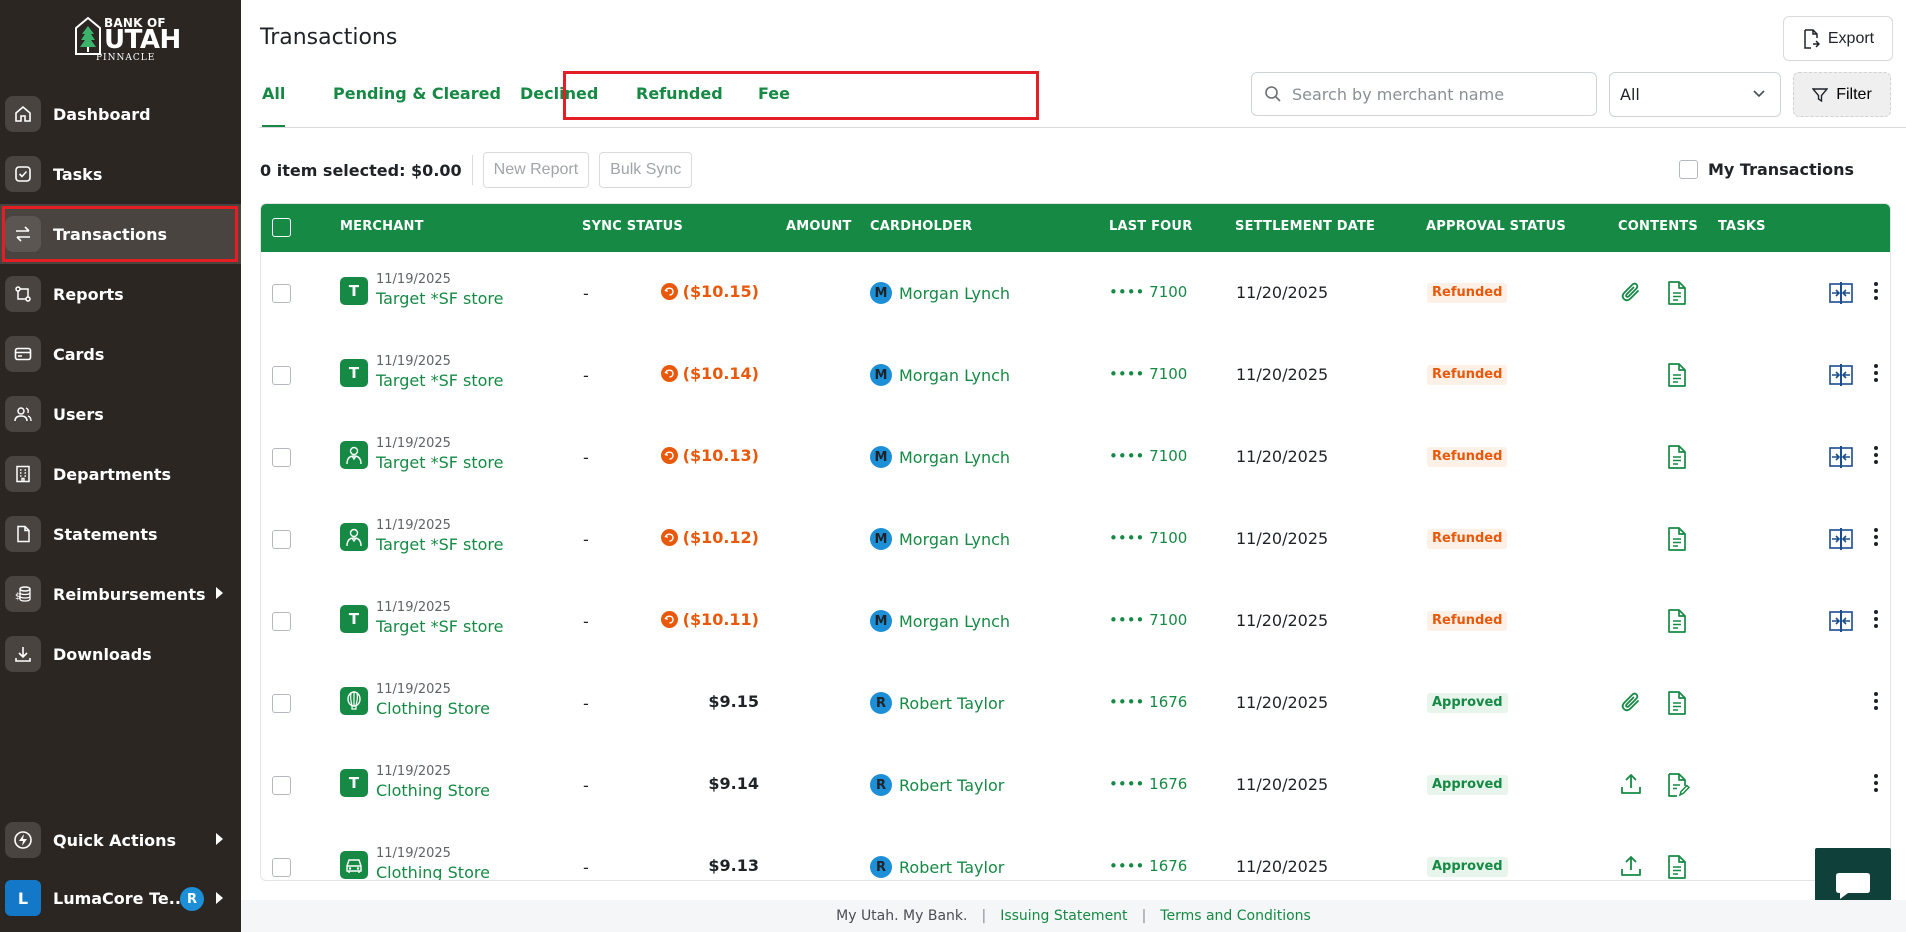  I want to click on issuing-statement-link: Issuing Statement, so click(1063, 916).